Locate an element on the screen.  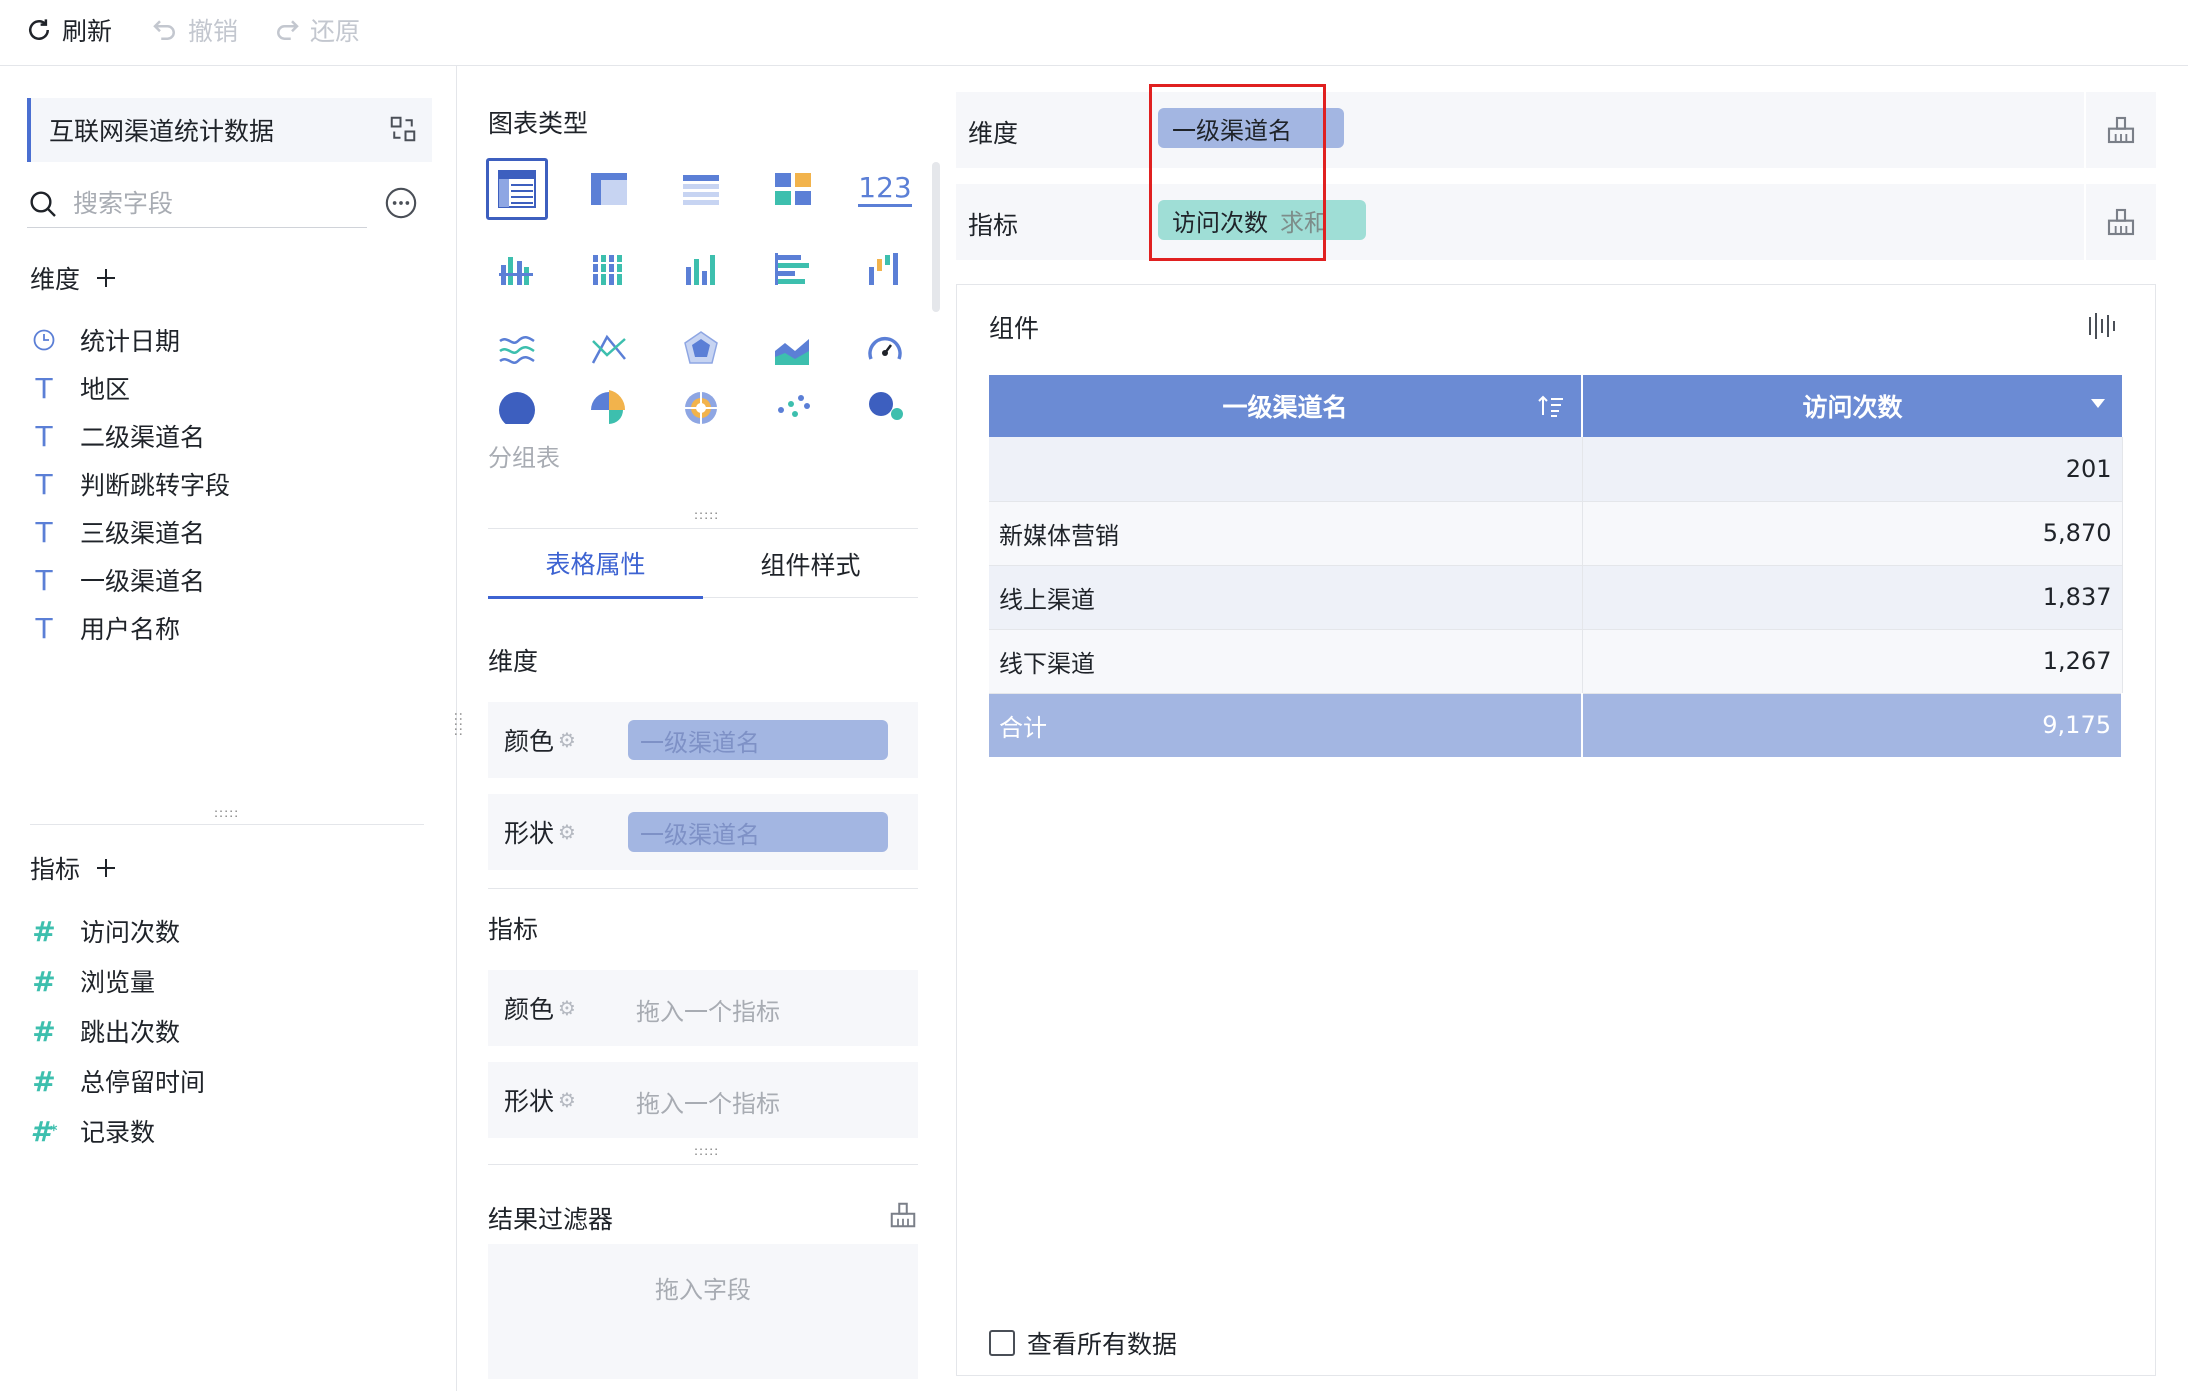
shape-label: 形状 is located at coordinates (529, 833).